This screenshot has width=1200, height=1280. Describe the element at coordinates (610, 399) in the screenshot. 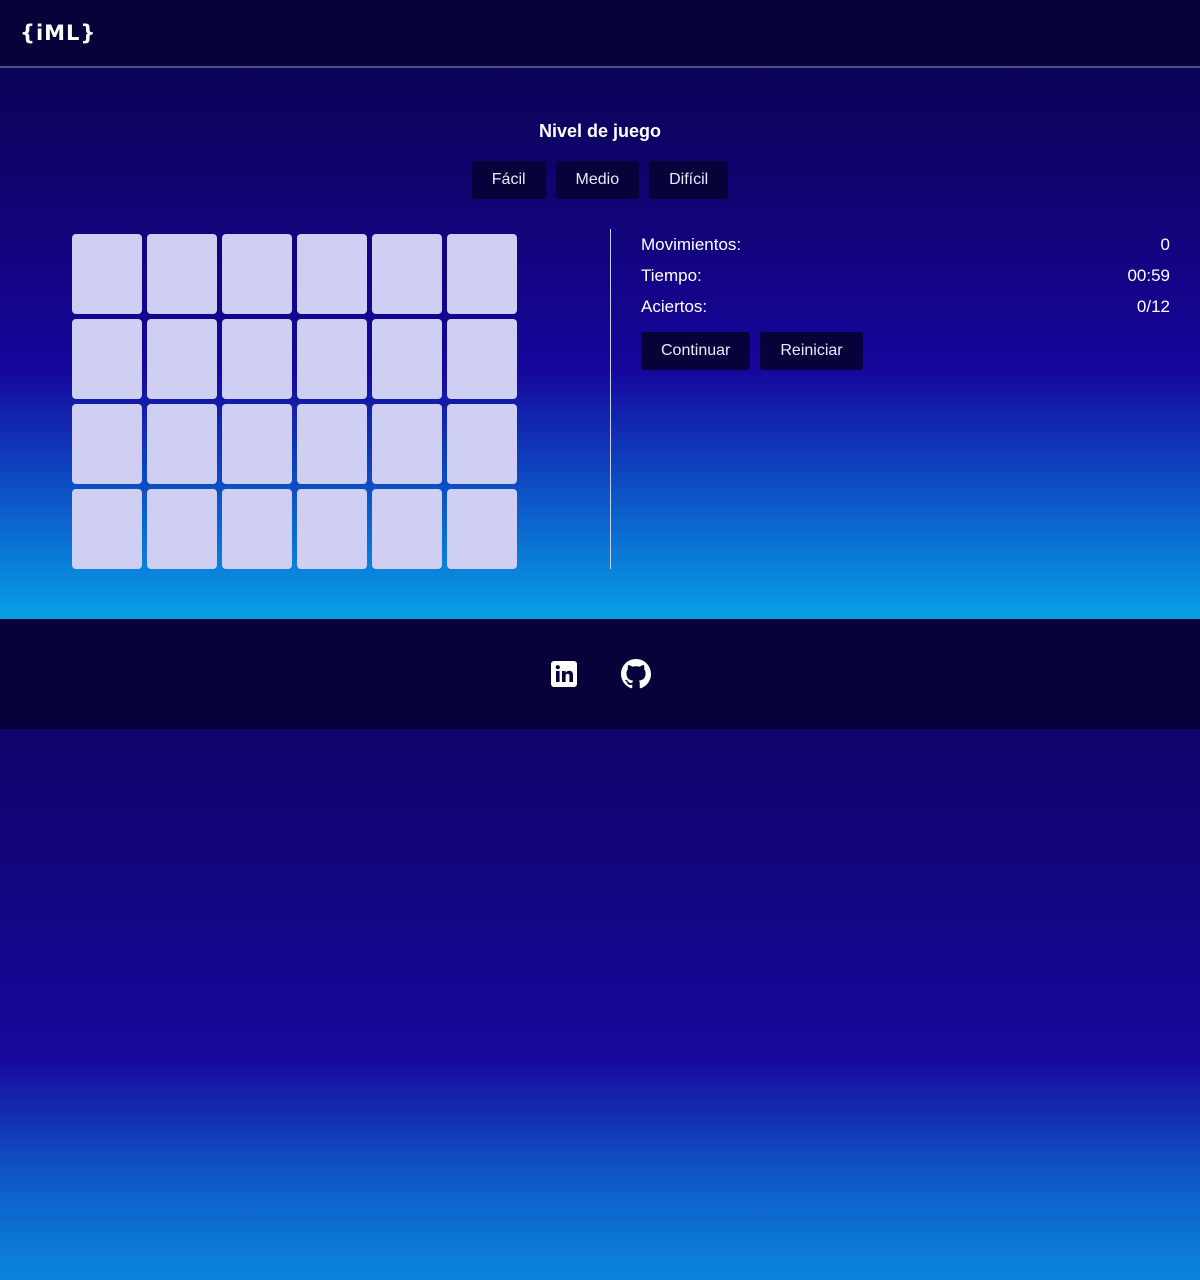

I see `divider` at that location.